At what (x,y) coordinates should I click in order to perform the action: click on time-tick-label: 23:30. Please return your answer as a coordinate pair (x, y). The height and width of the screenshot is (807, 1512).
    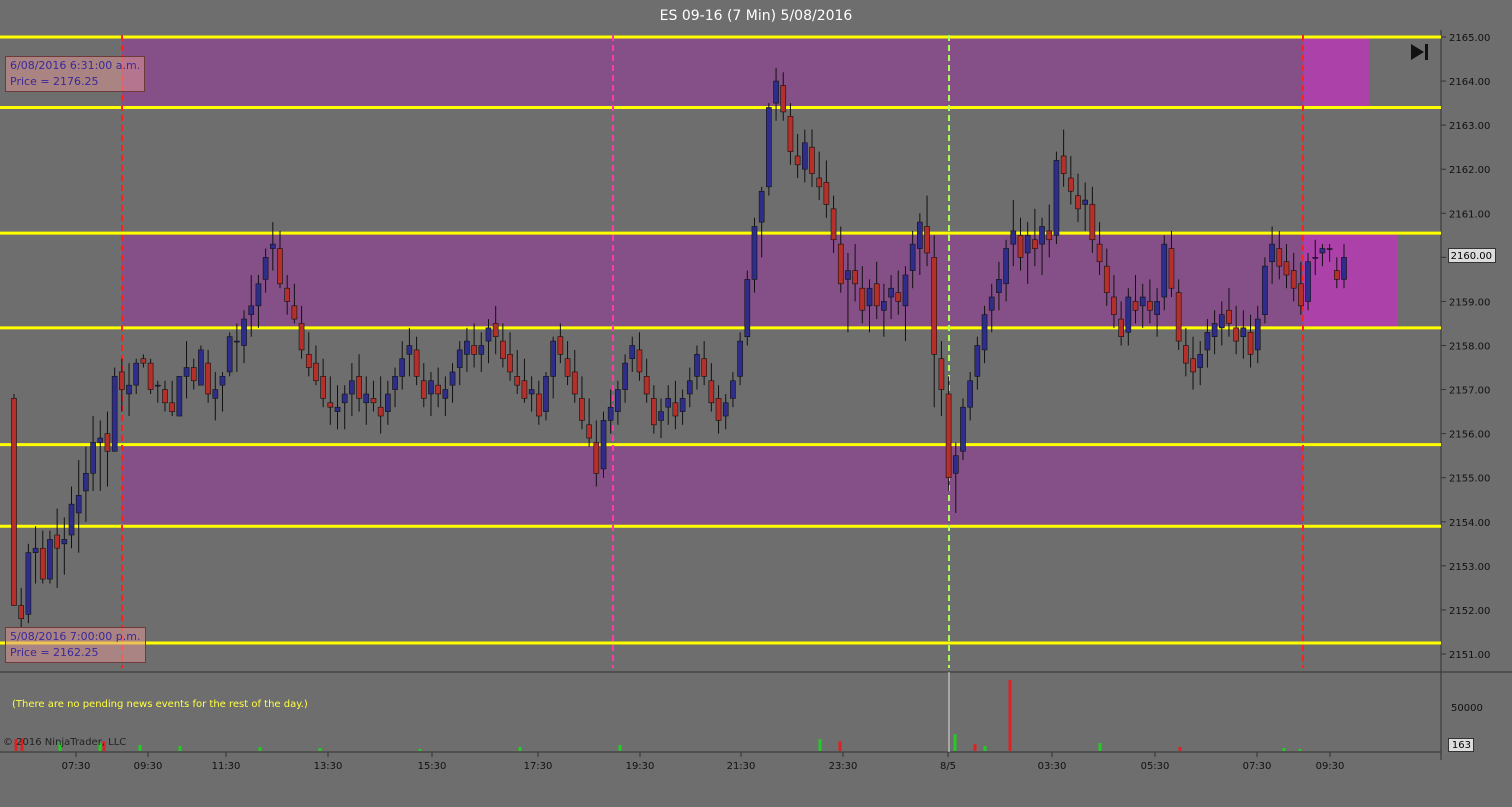
    Looking at the image, I should click on (843, 766).